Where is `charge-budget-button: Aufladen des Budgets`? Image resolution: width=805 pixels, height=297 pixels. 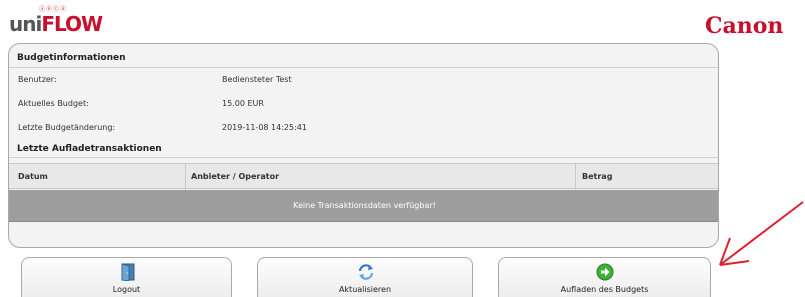 charge-budget-button: Aufladen des Budgets is located at coordinates (604, 277).